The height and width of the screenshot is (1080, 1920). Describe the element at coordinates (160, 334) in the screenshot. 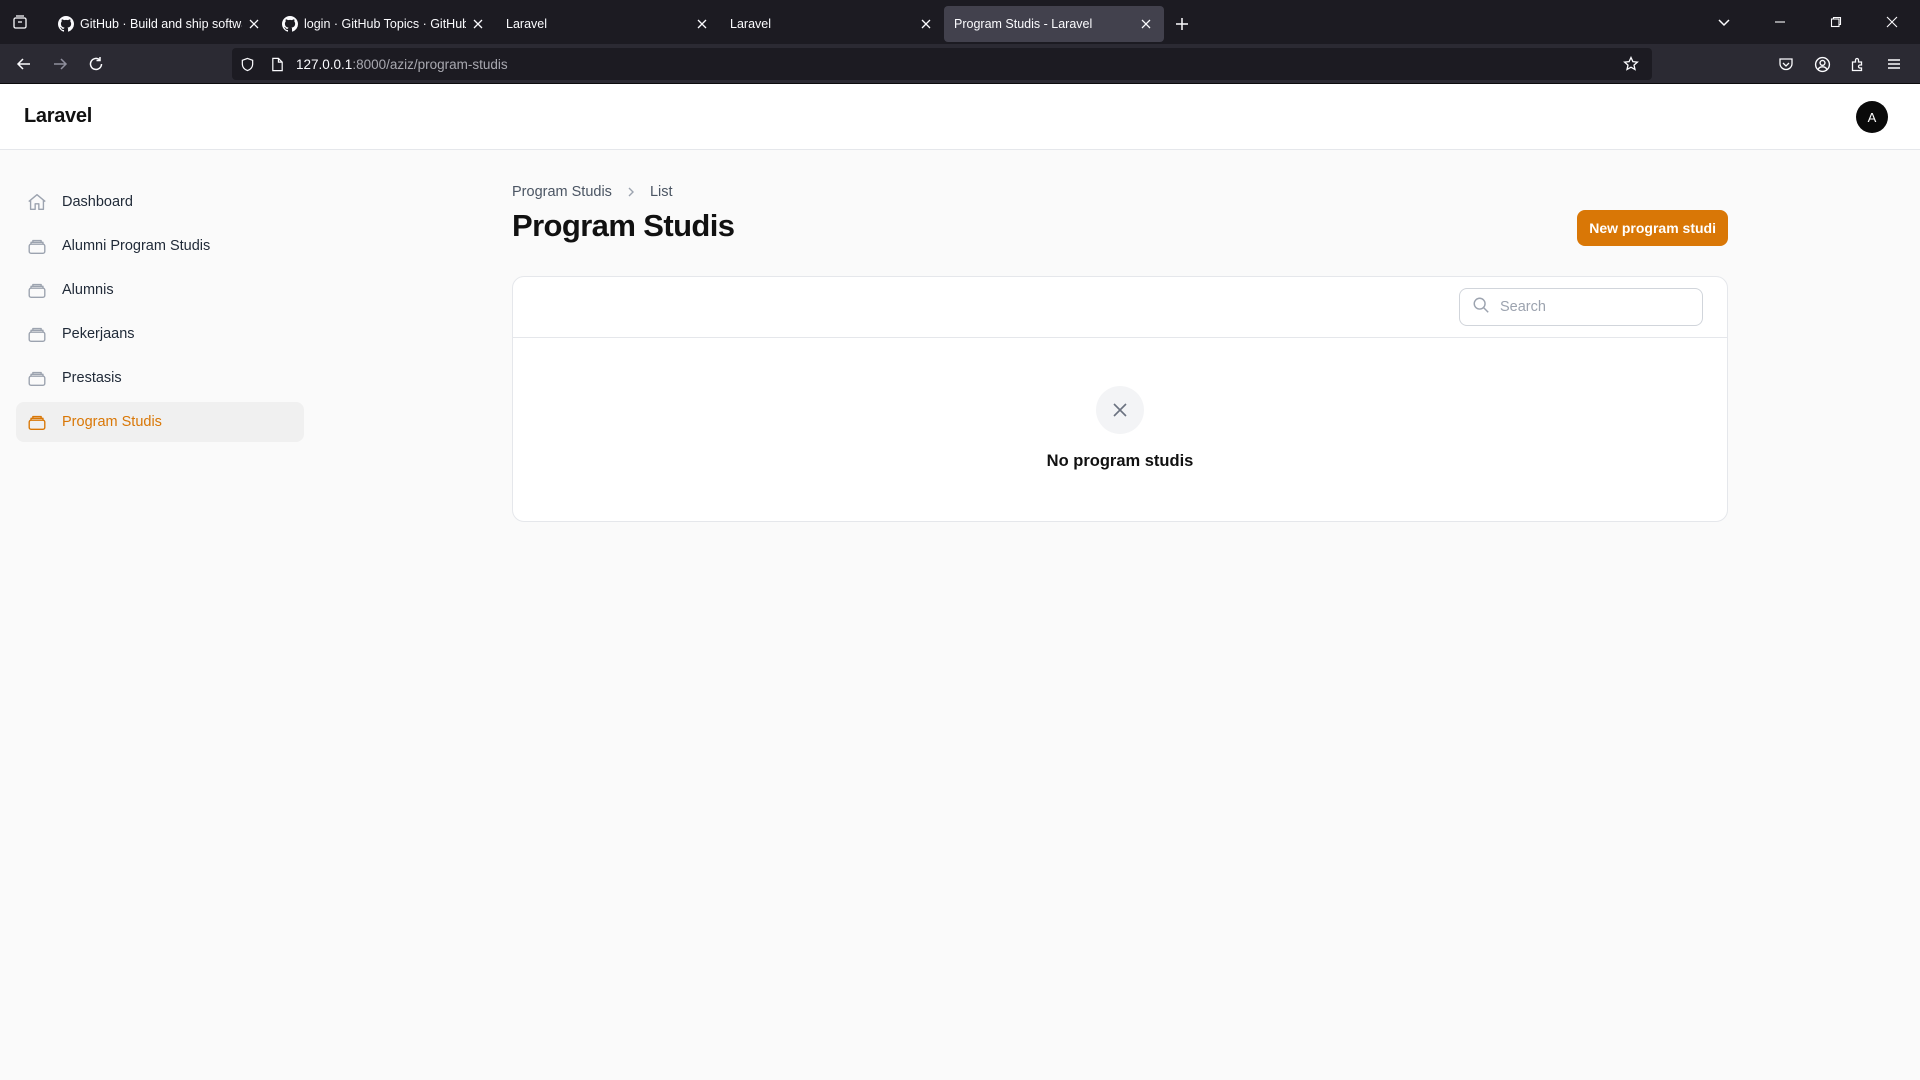

I see `sidebar-item-pekerjaans: Pekerjaans` at that location.